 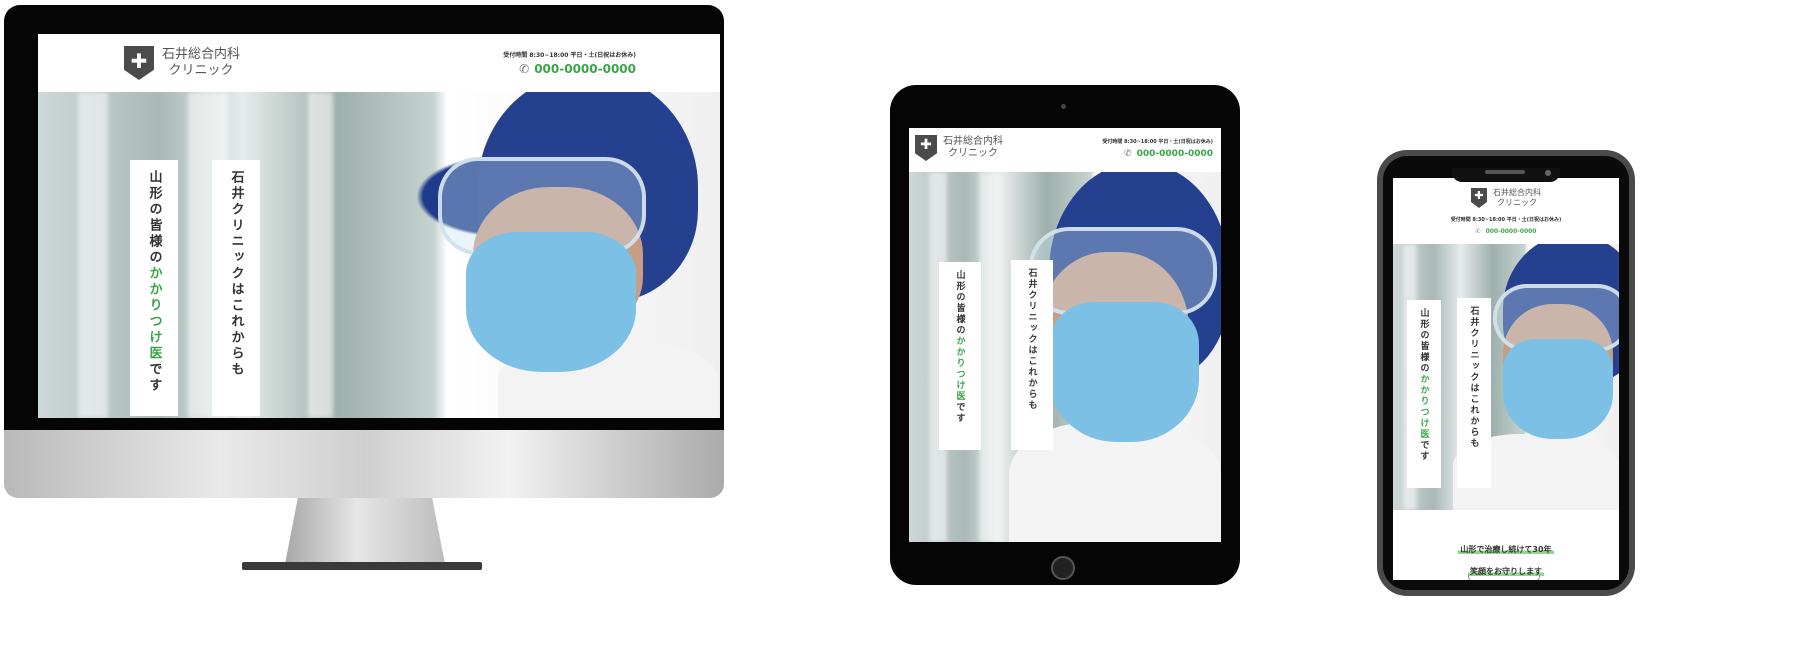 I want to click on phone-number: 000-0000-0000, so click(x=585, y=69).